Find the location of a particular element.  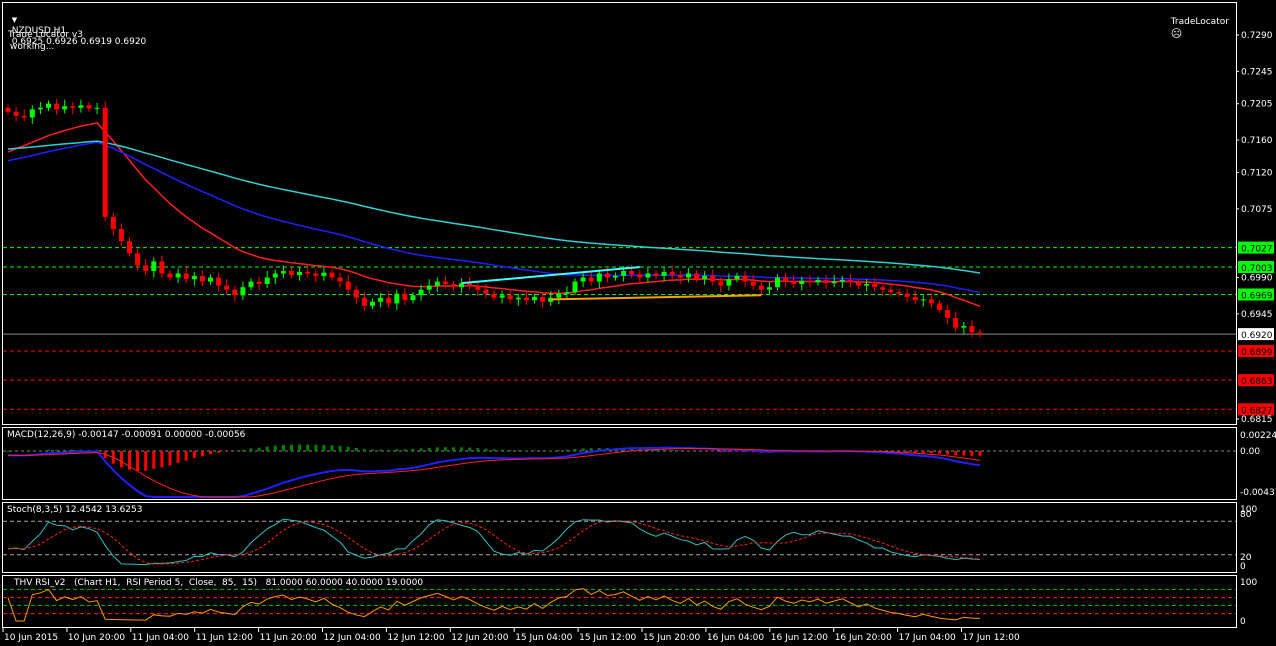

ea-name: TradeLocator is located at coordinates (1199, 22).